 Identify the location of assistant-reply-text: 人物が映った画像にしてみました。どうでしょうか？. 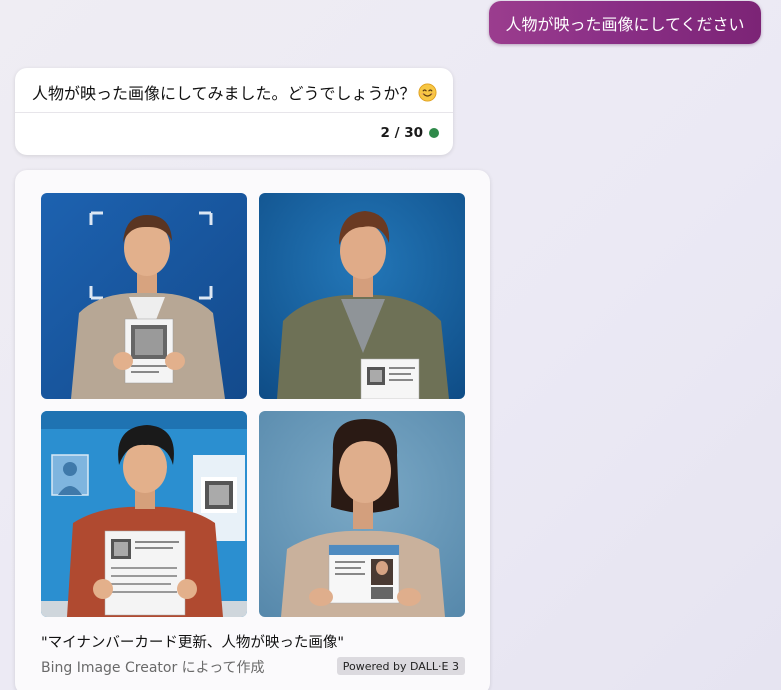
(224, 93).